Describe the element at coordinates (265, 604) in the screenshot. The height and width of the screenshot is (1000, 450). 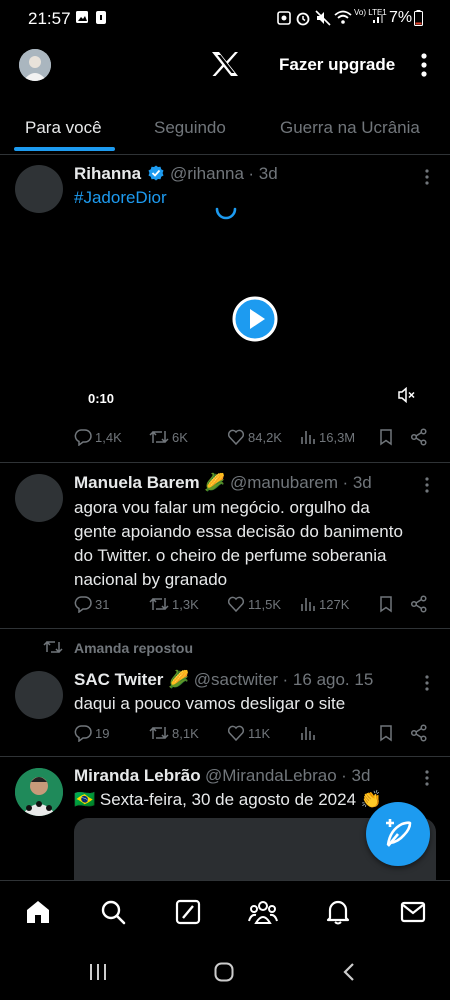
I see `like-count: 11,5K` at that location.